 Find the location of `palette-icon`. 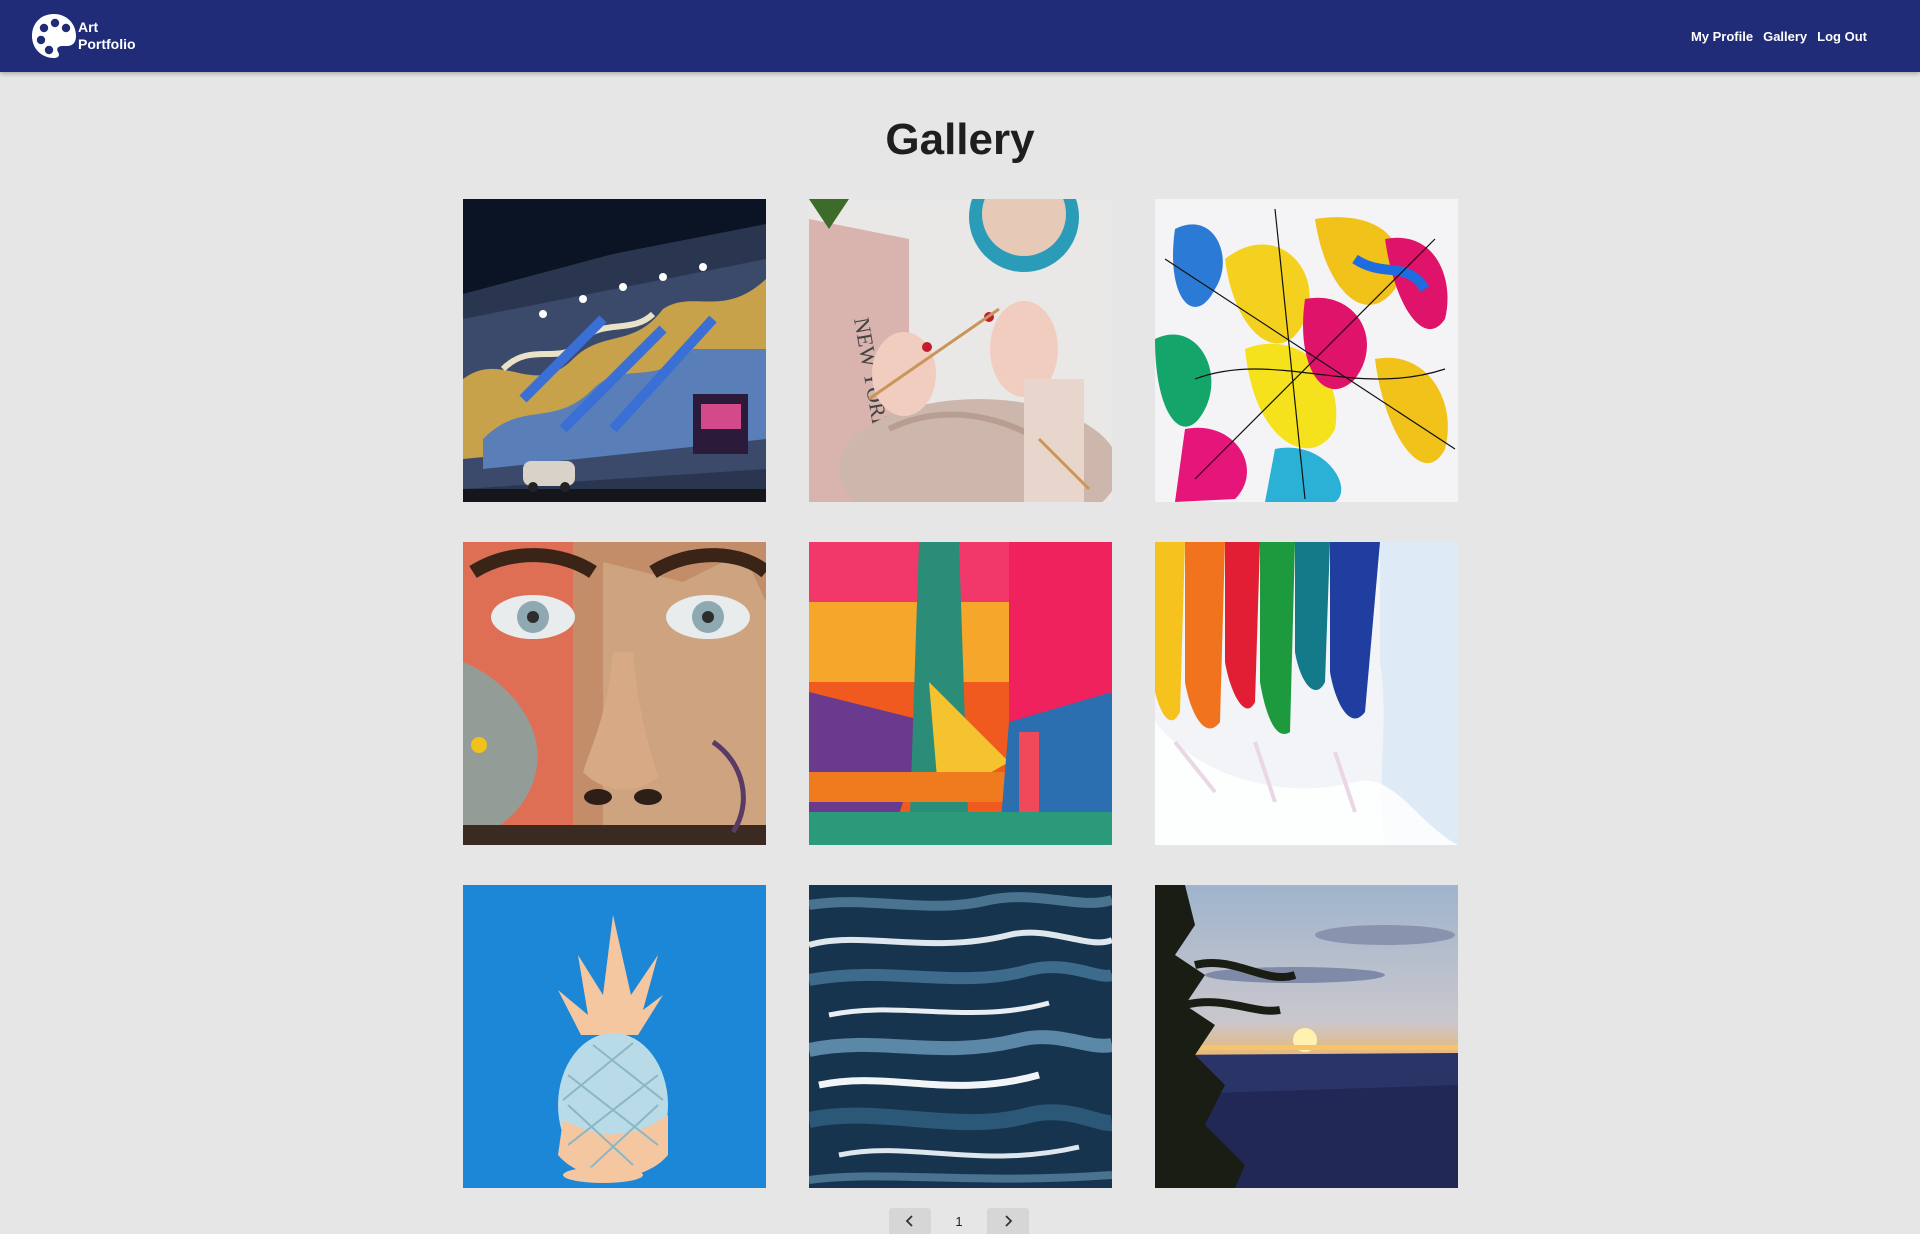

palette-icon is located at coordinates (54, 36).